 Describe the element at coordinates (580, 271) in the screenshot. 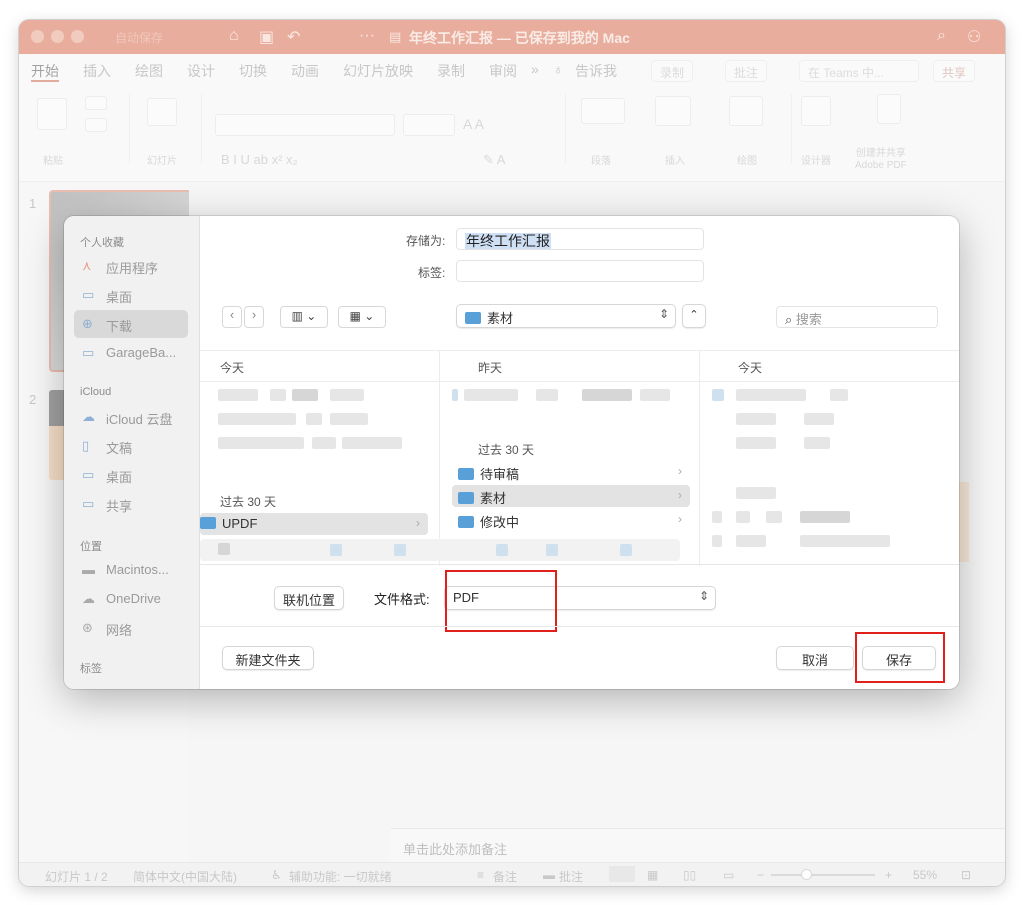

I see `tags-field` at that location.